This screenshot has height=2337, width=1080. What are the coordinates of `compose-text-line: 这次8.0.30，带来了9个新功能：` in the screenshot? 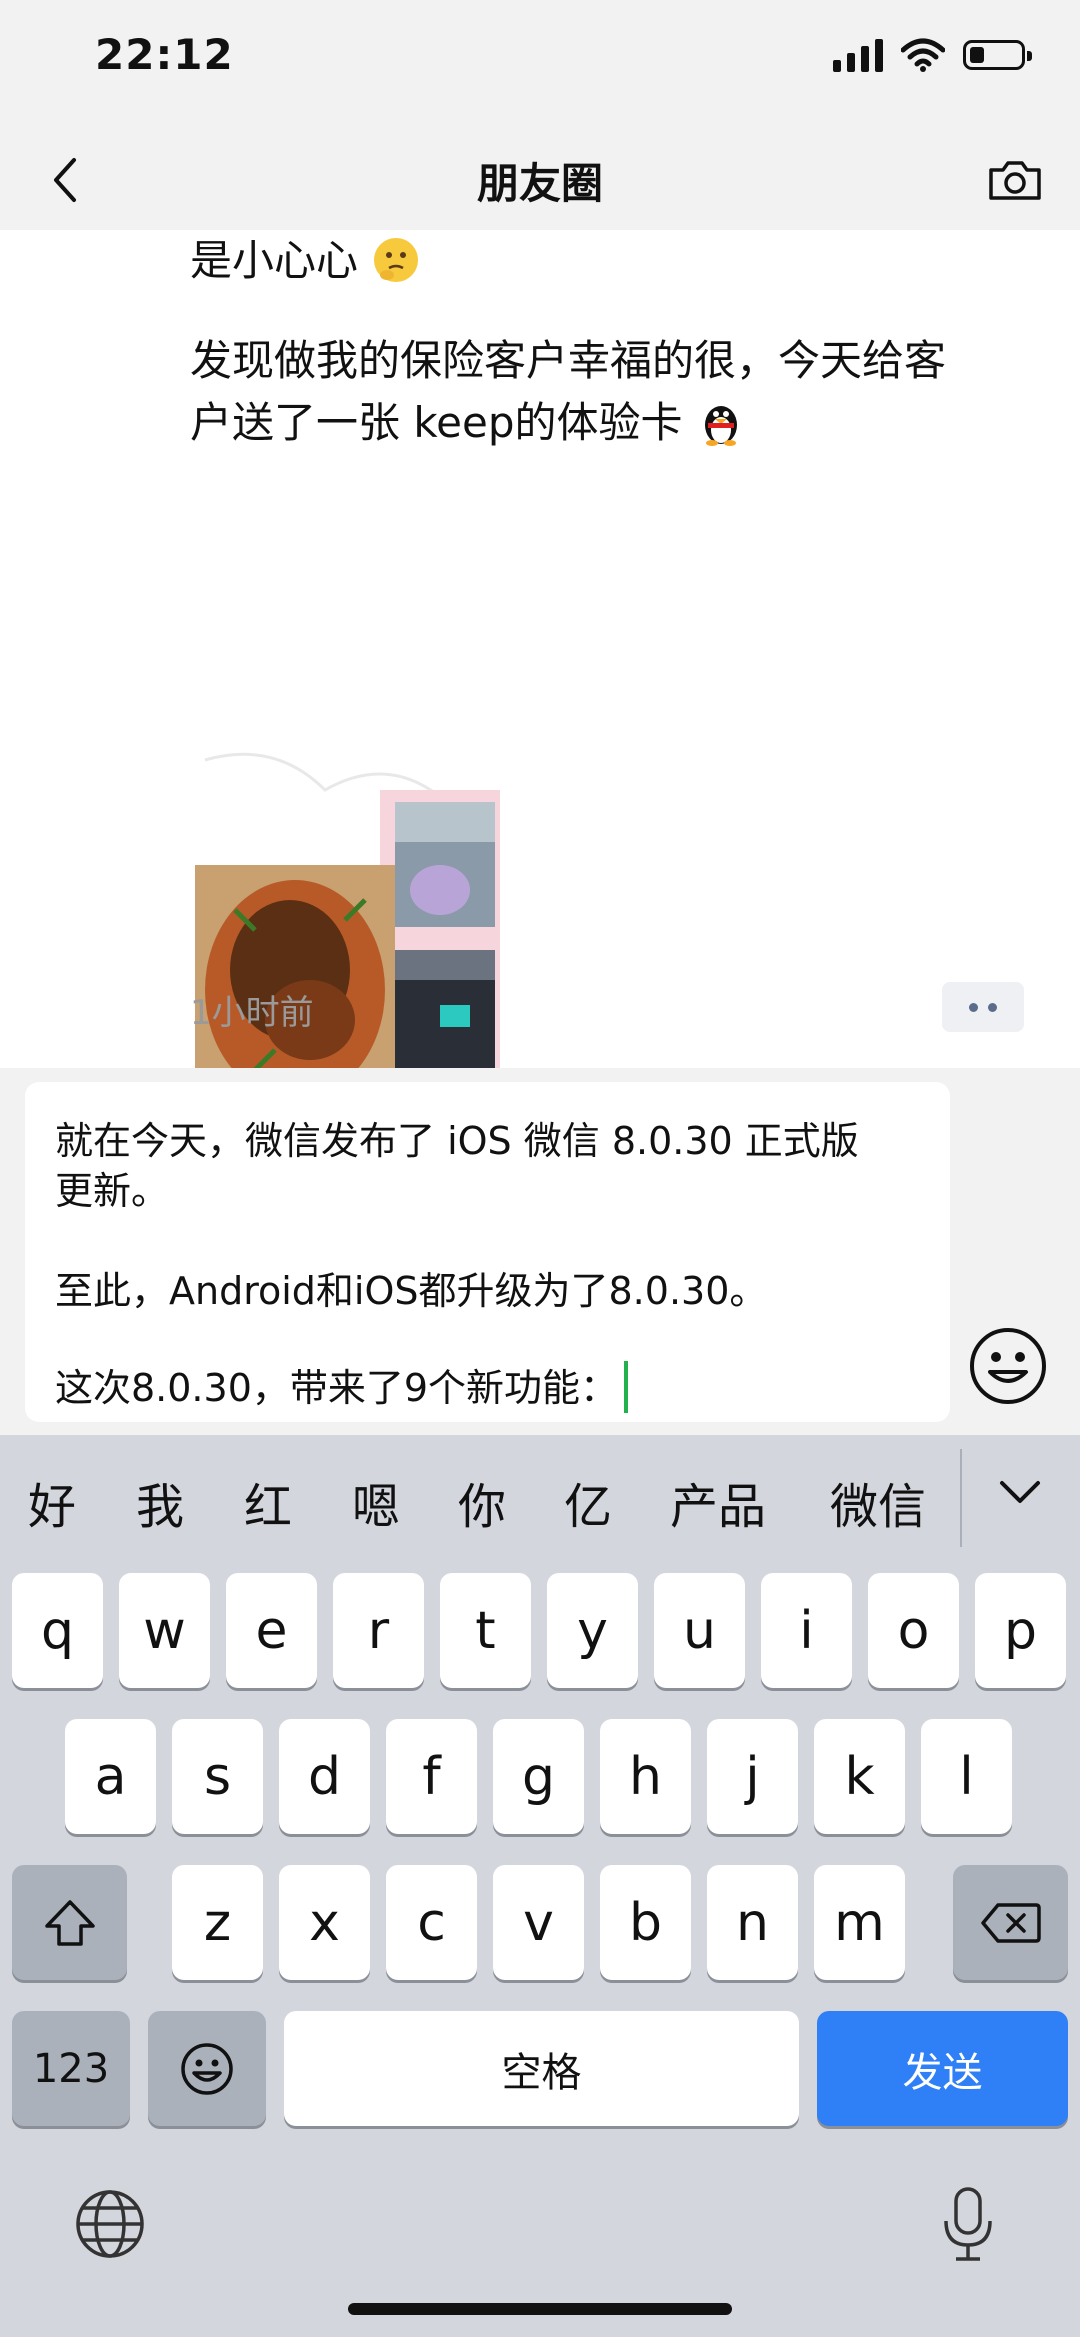 It's located at (342, 1385).